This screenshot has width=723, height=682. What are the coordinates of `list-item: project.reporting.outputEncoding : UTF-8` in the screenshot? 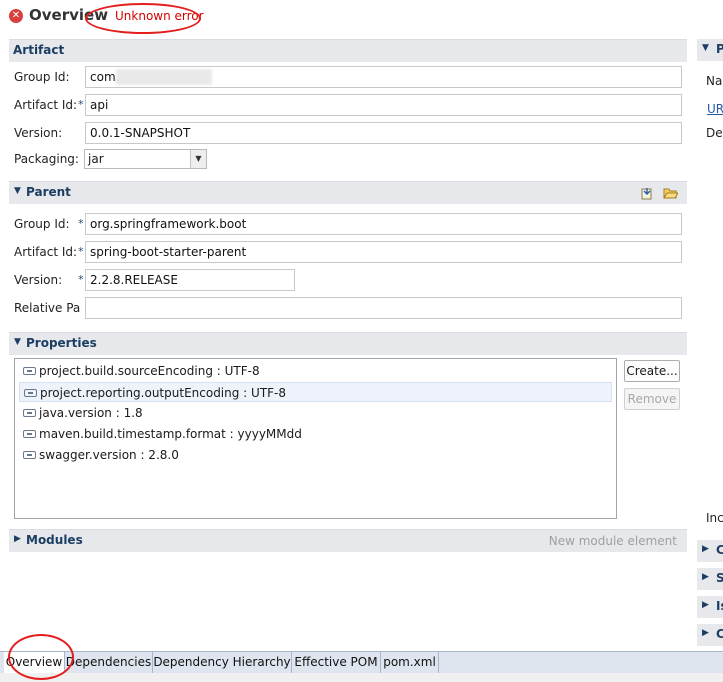 It's located at (315, 392).